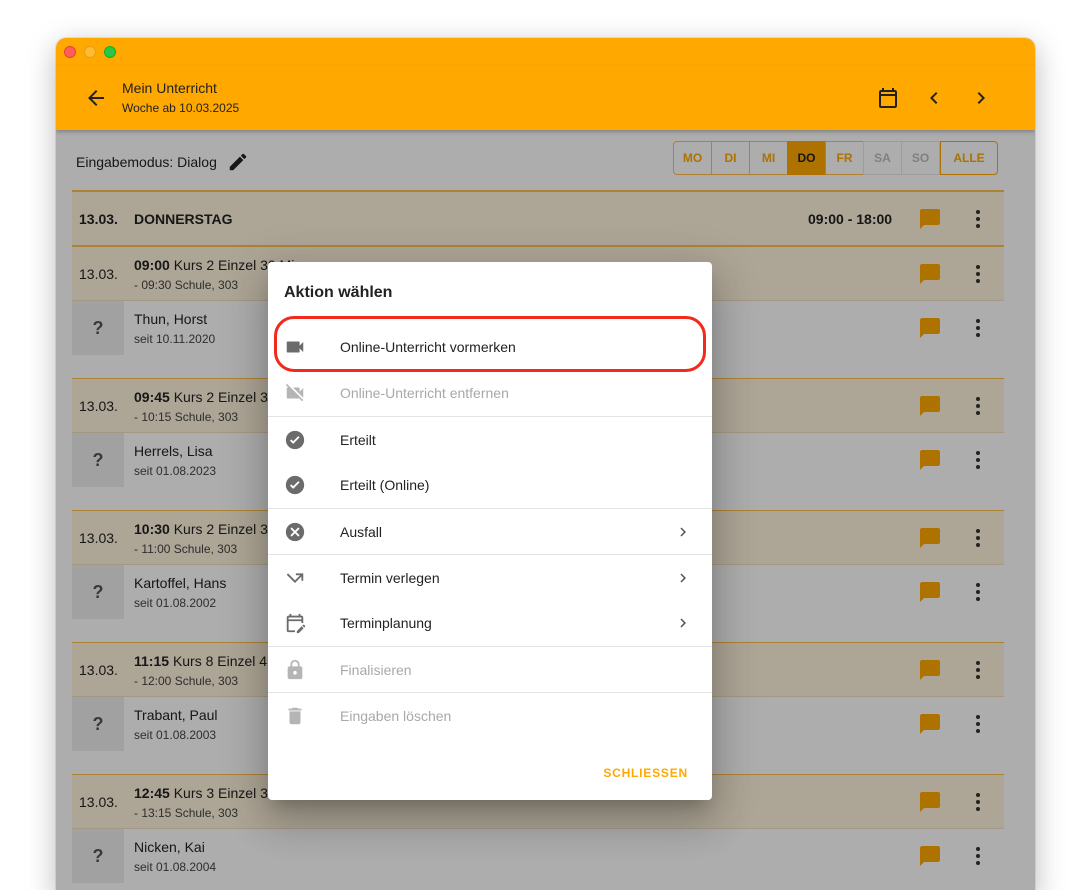 This screenshot has width=1091, height=890. I want to click on menu-item-label: Online-Unterricht vormerken, so click(428, 347).